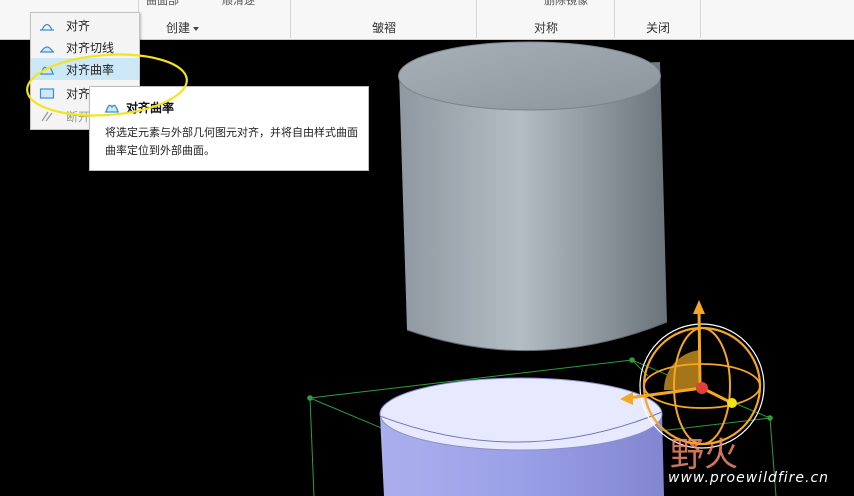  What do you see at coordinates (47, 49) in the screenshot?
I see `align-tangent-icon` at bounding box center [47, 49].